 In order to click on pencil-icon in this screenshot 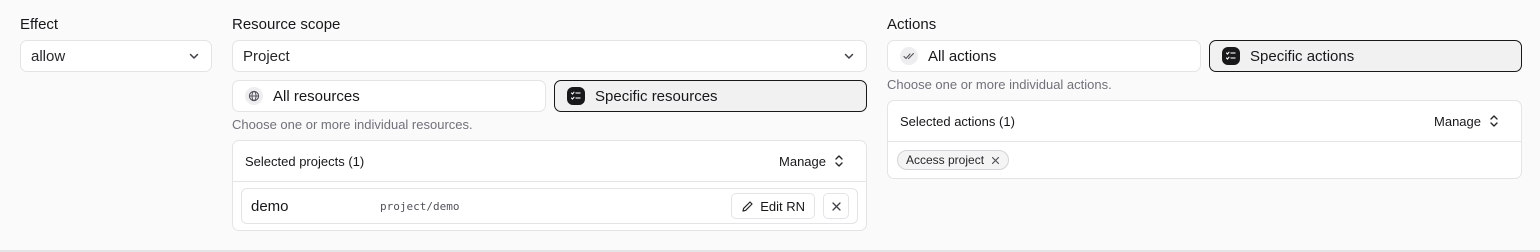, I will do `click(747, 206)`.